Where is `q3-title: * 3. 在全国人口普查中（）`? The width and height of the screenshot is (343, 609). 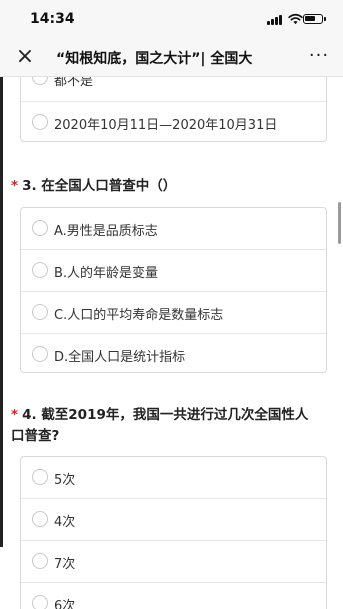 q3-title: * 3. 在全国人口普查中（） is located at coordinates (161, 186).